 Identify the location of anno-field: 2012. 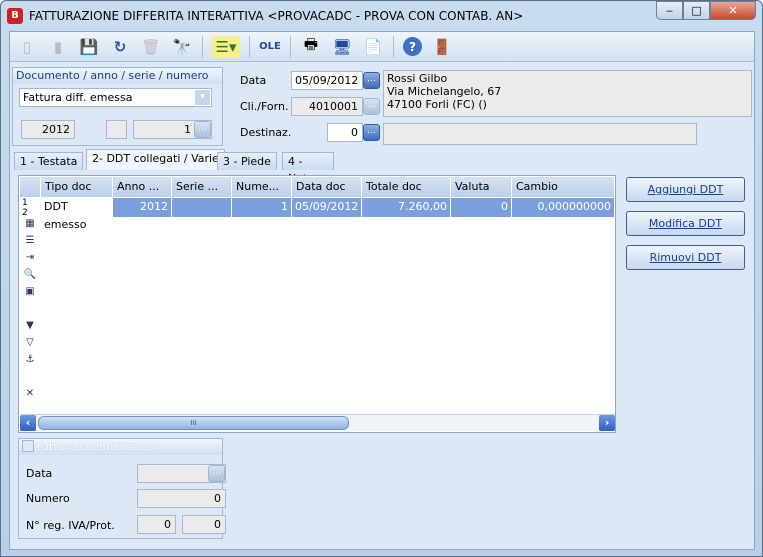
(48, 129).